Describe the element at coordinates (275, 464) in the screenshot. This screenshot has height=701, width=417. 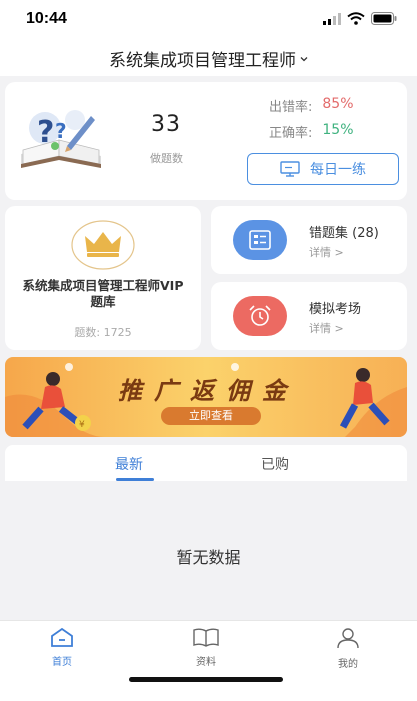
I see `tab-purchased: 已购` at that location.